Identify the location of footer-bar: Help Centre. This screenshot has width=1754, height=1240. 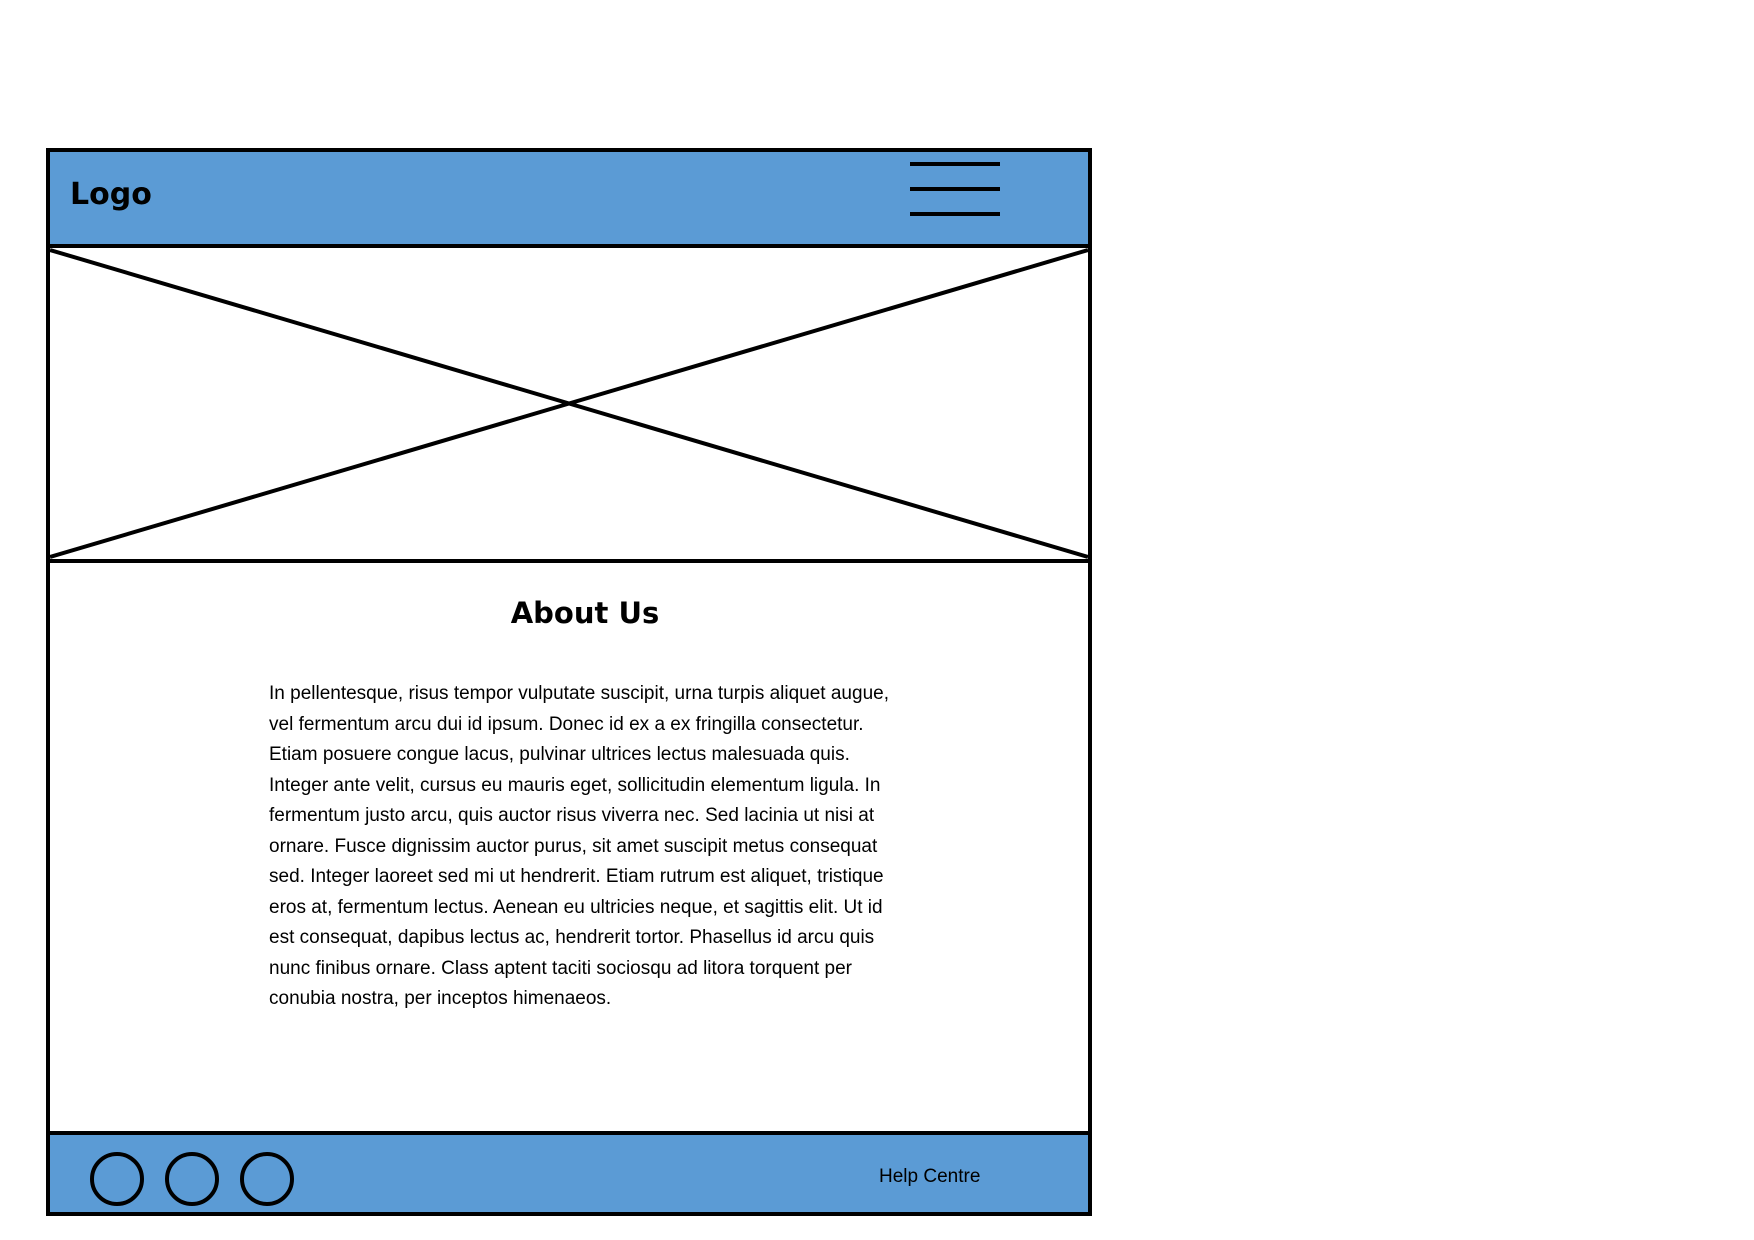
(569, 1171).